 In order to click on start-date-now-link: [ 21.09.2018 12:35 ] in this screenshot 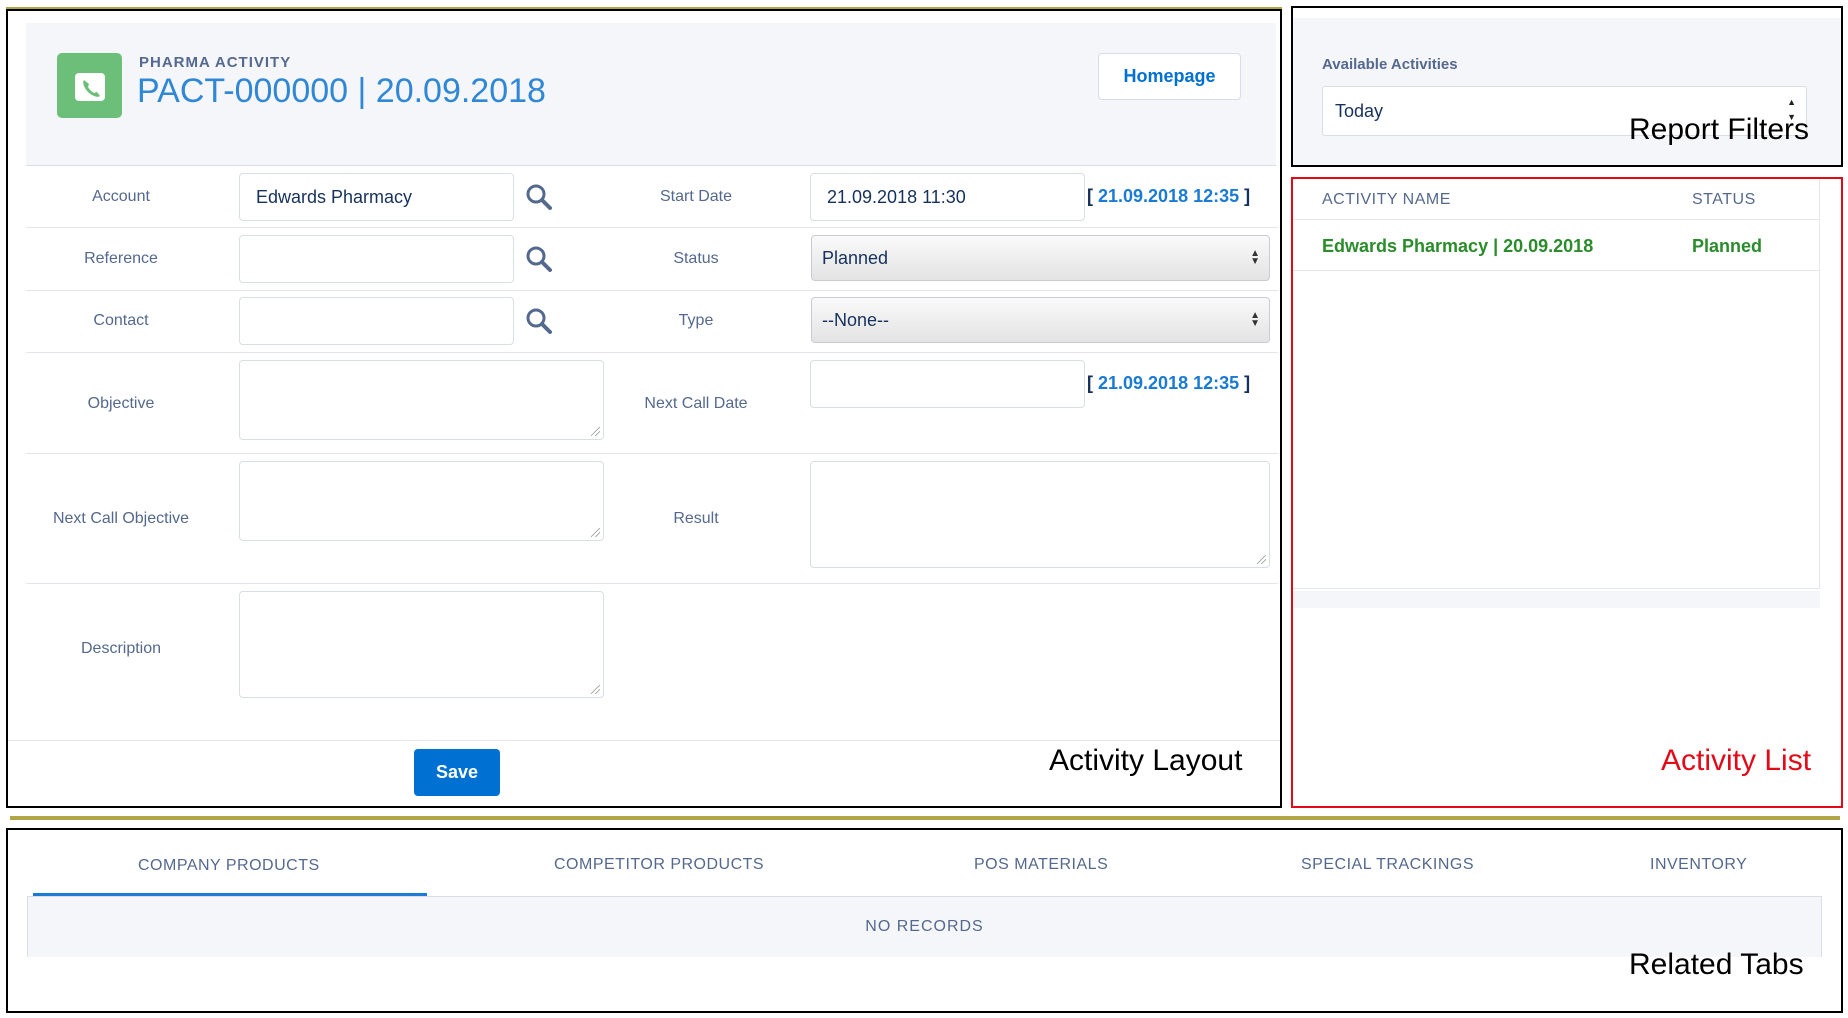, I will do `click(1168, 196)`.